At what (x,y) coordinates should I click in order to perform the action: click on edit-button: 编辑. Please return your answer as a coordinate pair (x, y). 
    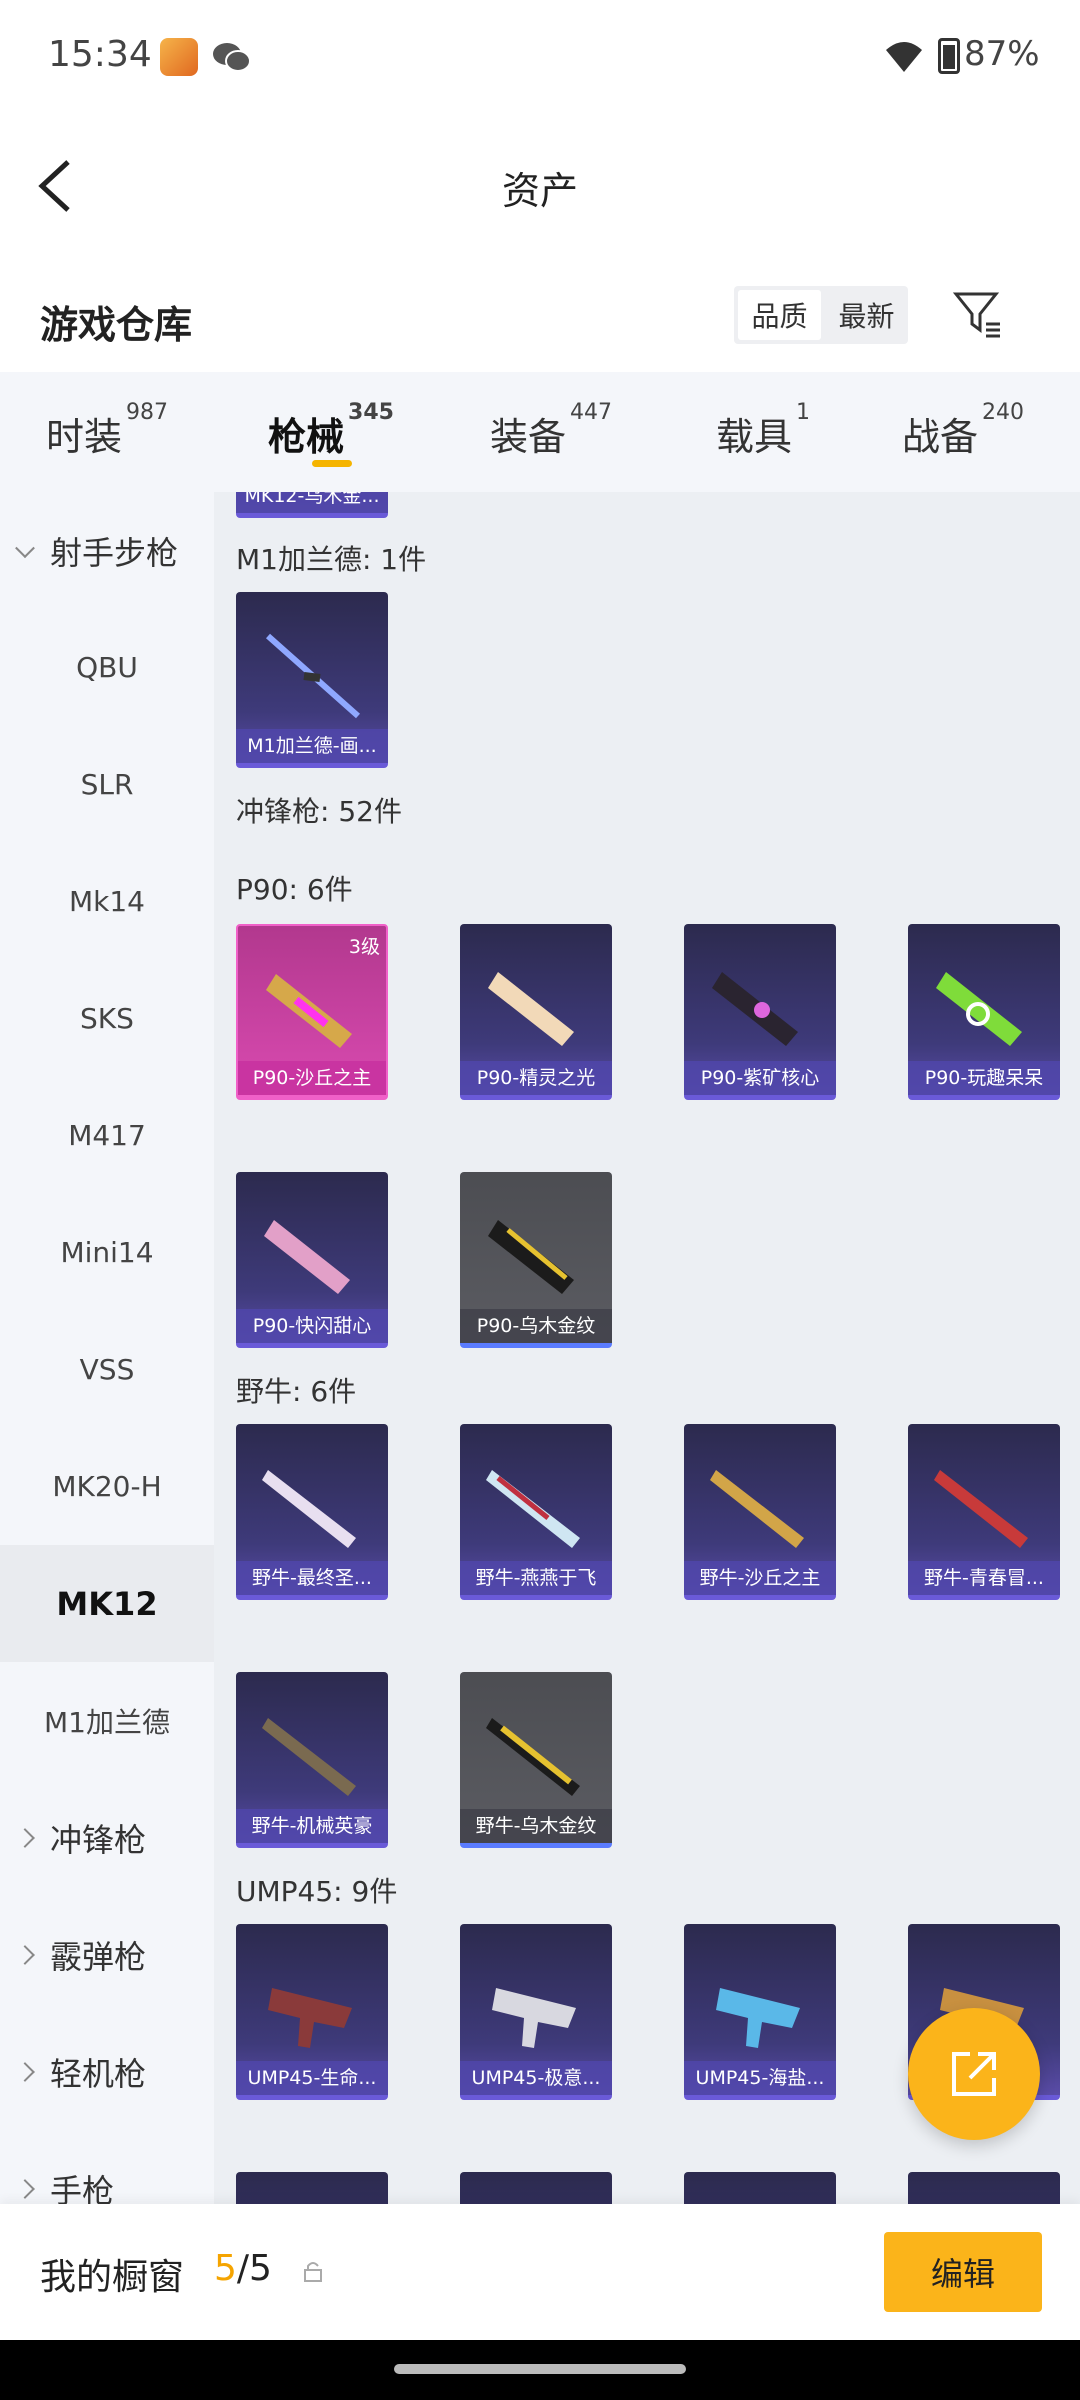
    Looking at the image, I should click on (963, 2272).